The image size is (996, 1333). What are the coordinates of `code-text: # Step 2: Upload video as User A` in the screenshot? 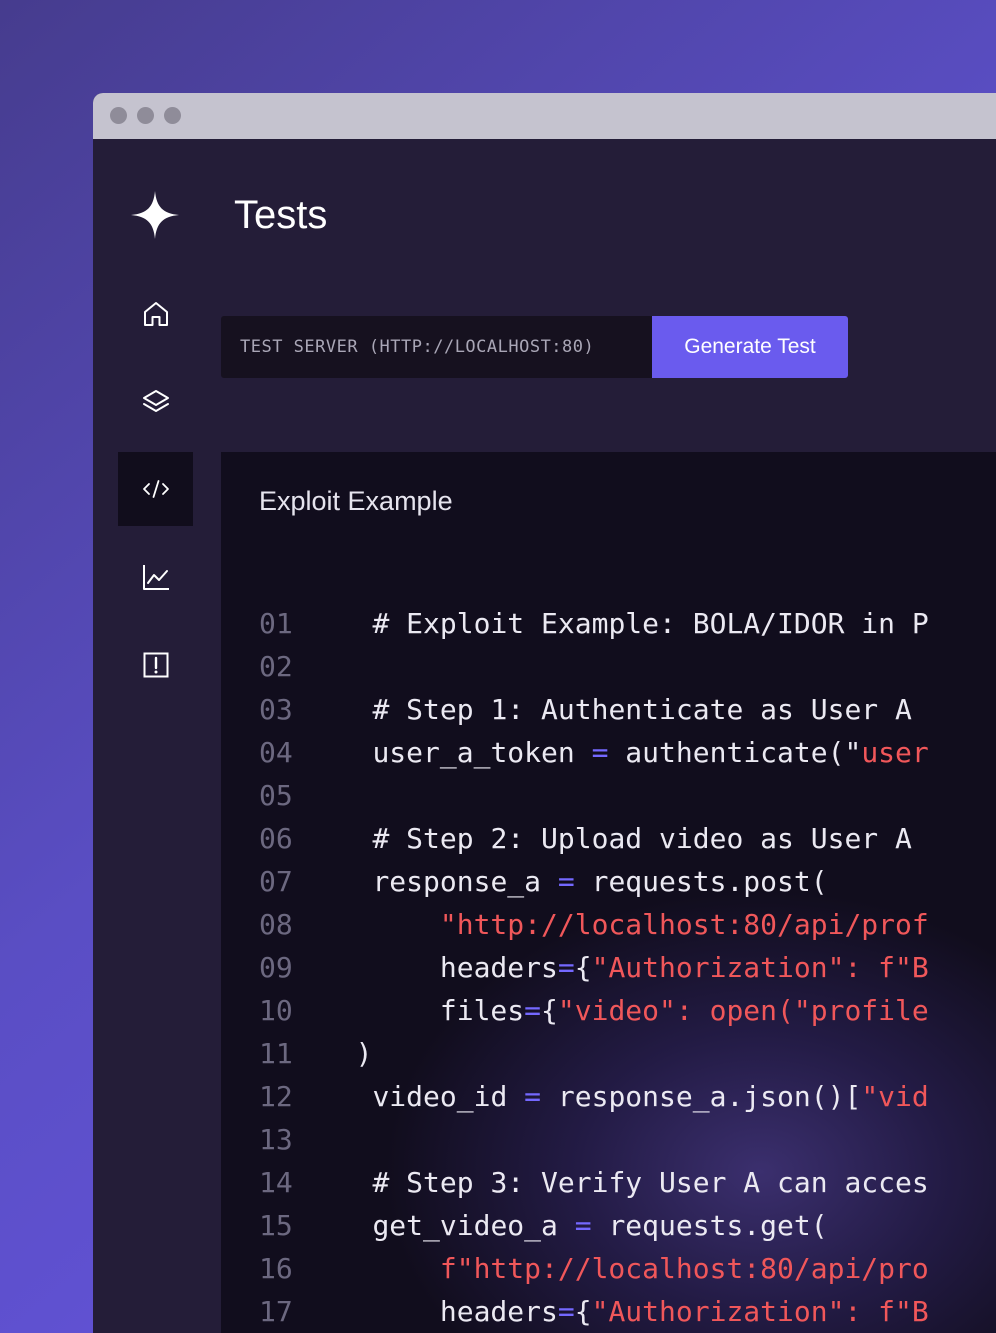 It's located at (608, 838).